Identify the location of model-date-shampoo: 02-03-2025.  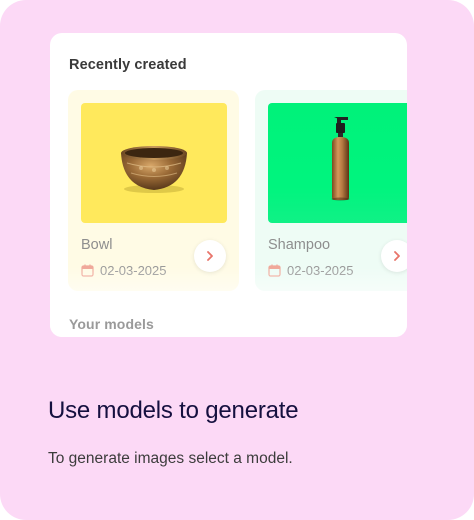
(311, 270).